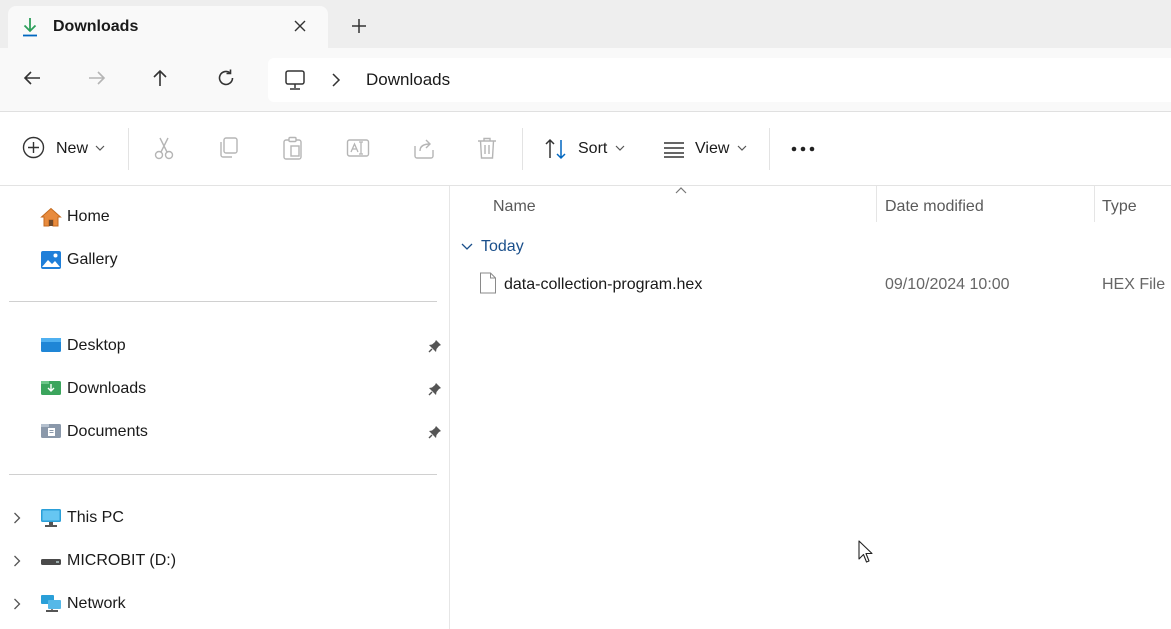 The image size is (1171, 629). What do you see at coordinates (51, 345) in the screenshot?
I see `desktop-folder-icon` at bounding box center [51, 345].